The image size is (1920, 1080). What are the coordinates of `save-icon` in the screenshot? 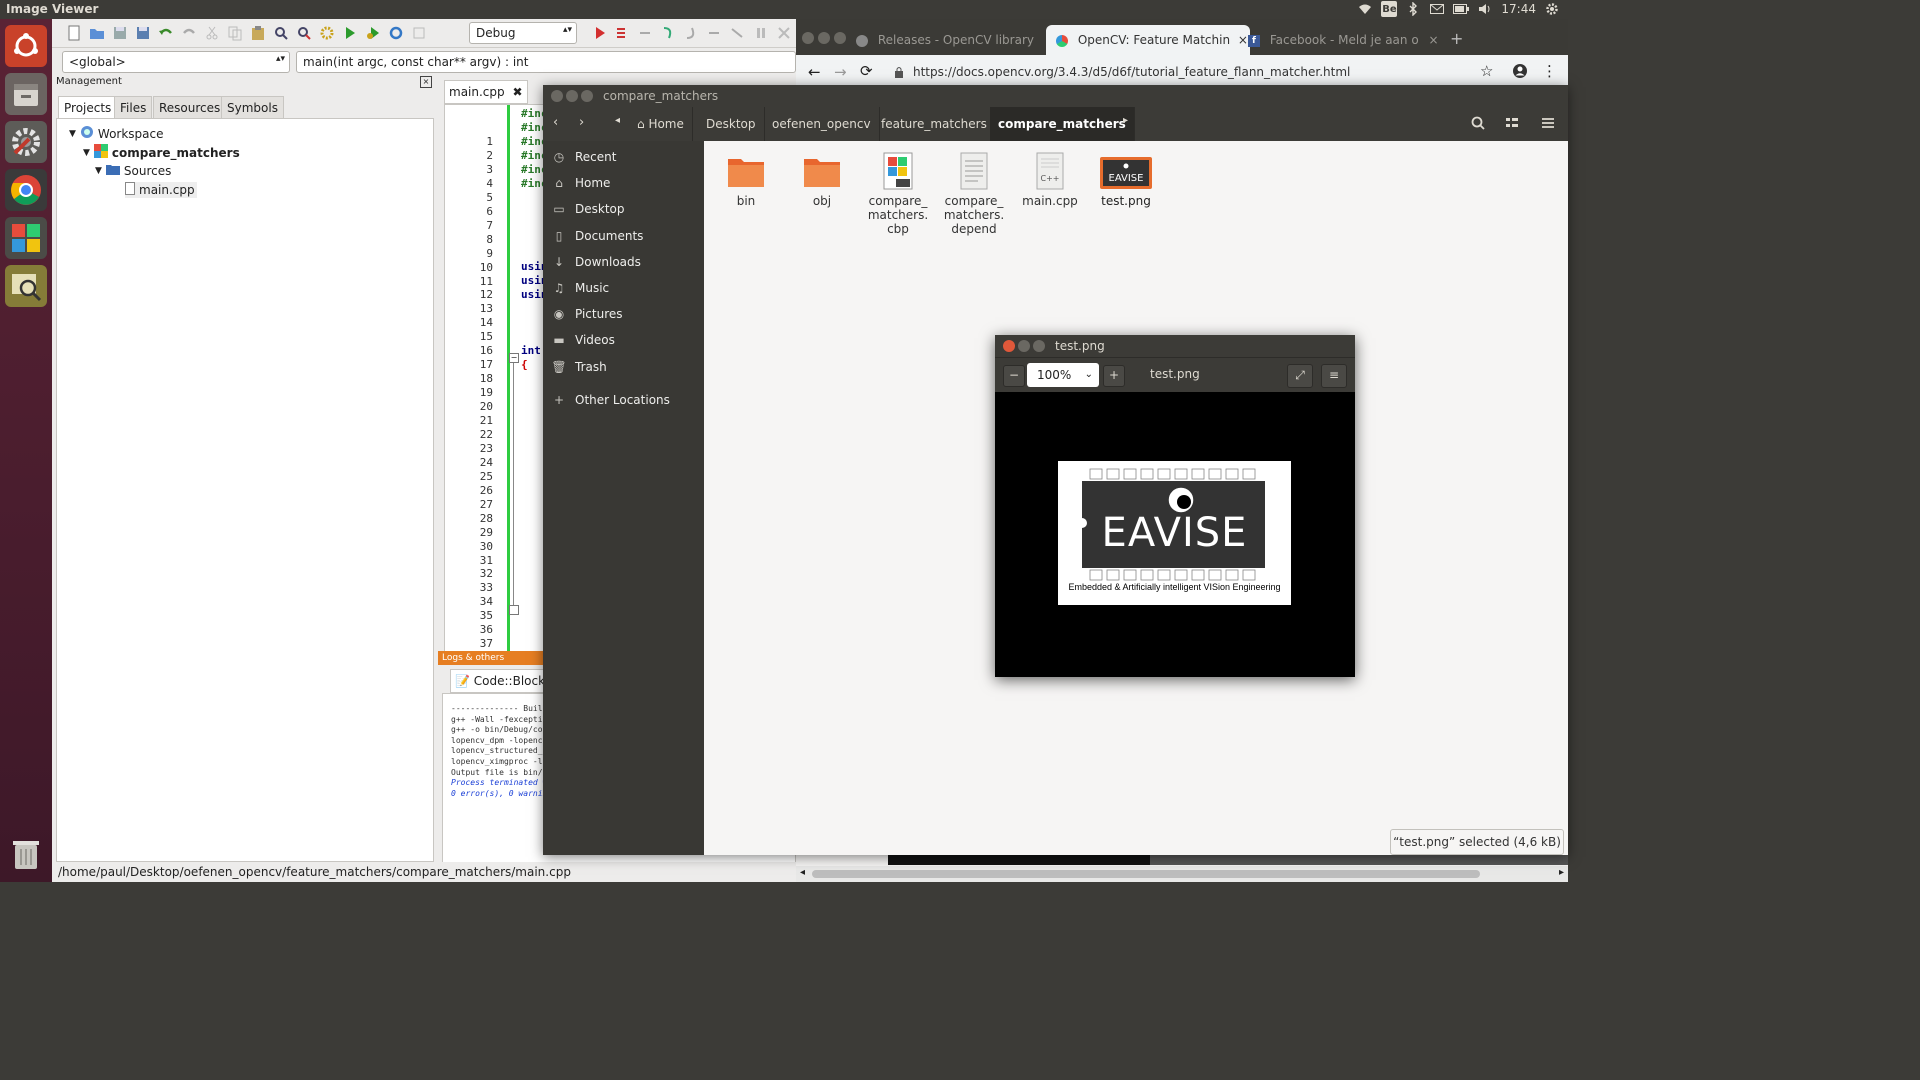 It's located at (120, 33).